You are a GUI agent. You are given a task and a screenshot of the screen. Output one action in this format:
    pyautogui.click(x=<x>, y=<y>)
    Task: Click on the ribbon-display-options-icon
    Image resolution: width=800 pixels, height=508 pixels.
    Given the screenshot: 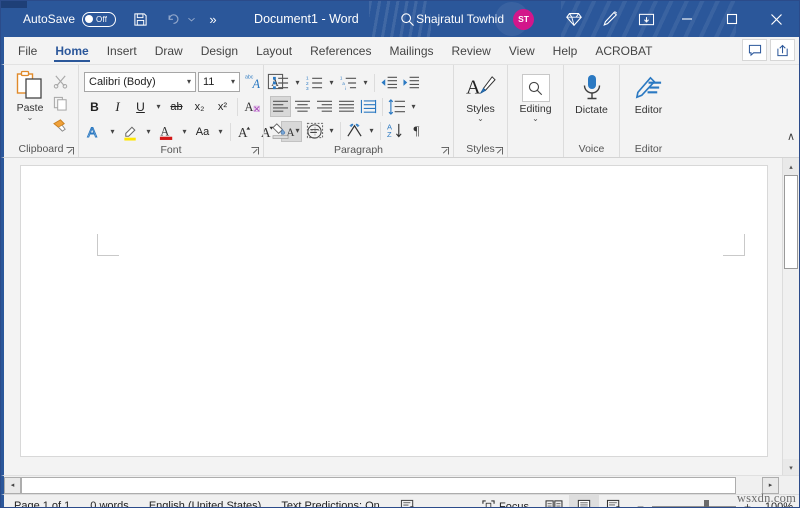 What is the action you would take?
    pyautogui.click(x=646, y=19)
    